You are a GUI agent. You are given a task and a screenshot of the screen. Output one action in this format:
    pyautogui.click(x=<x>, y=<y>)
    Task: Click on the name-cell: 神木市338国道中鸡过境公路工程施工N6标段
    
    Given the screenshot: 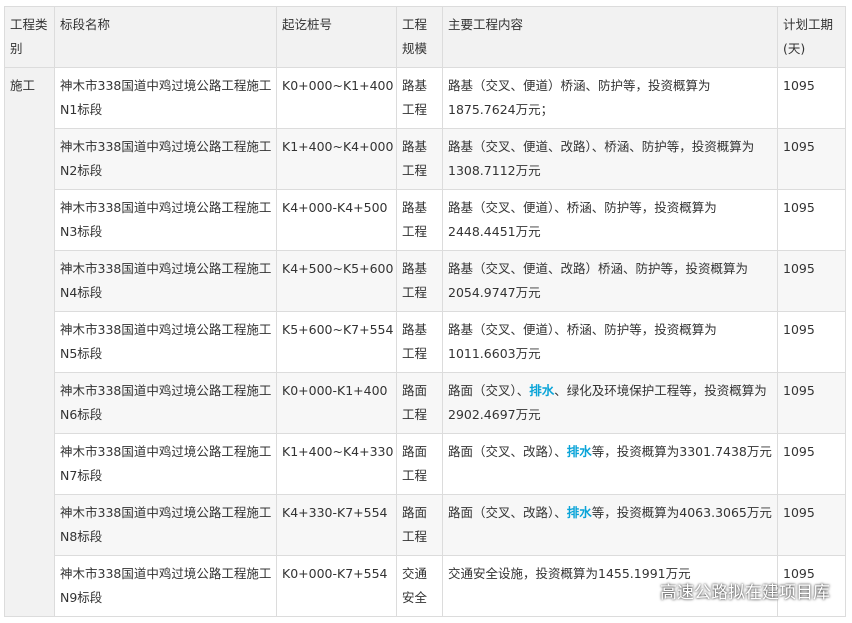 What is the action you would take?
    pyautogui.click(x=165, y=403)
    